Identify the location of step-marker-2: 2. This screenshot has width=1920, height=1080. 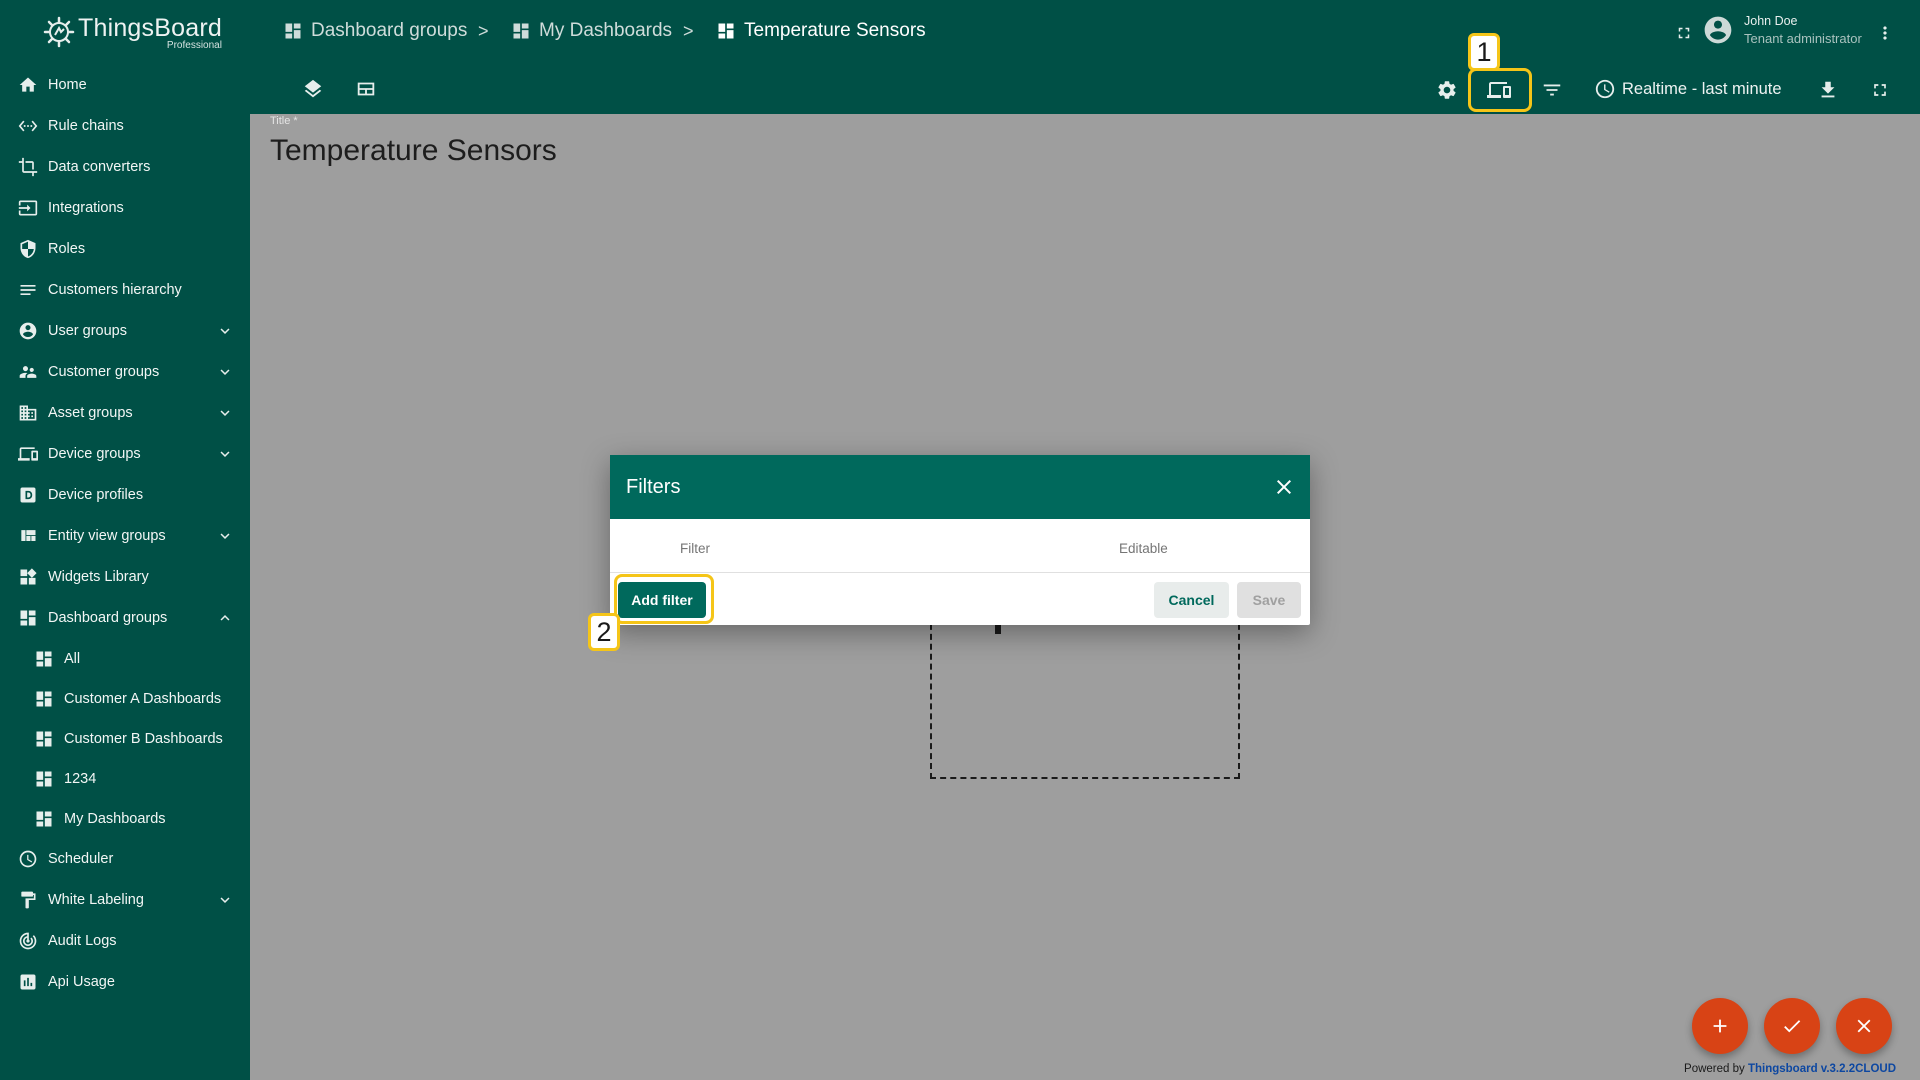
(604, 632).